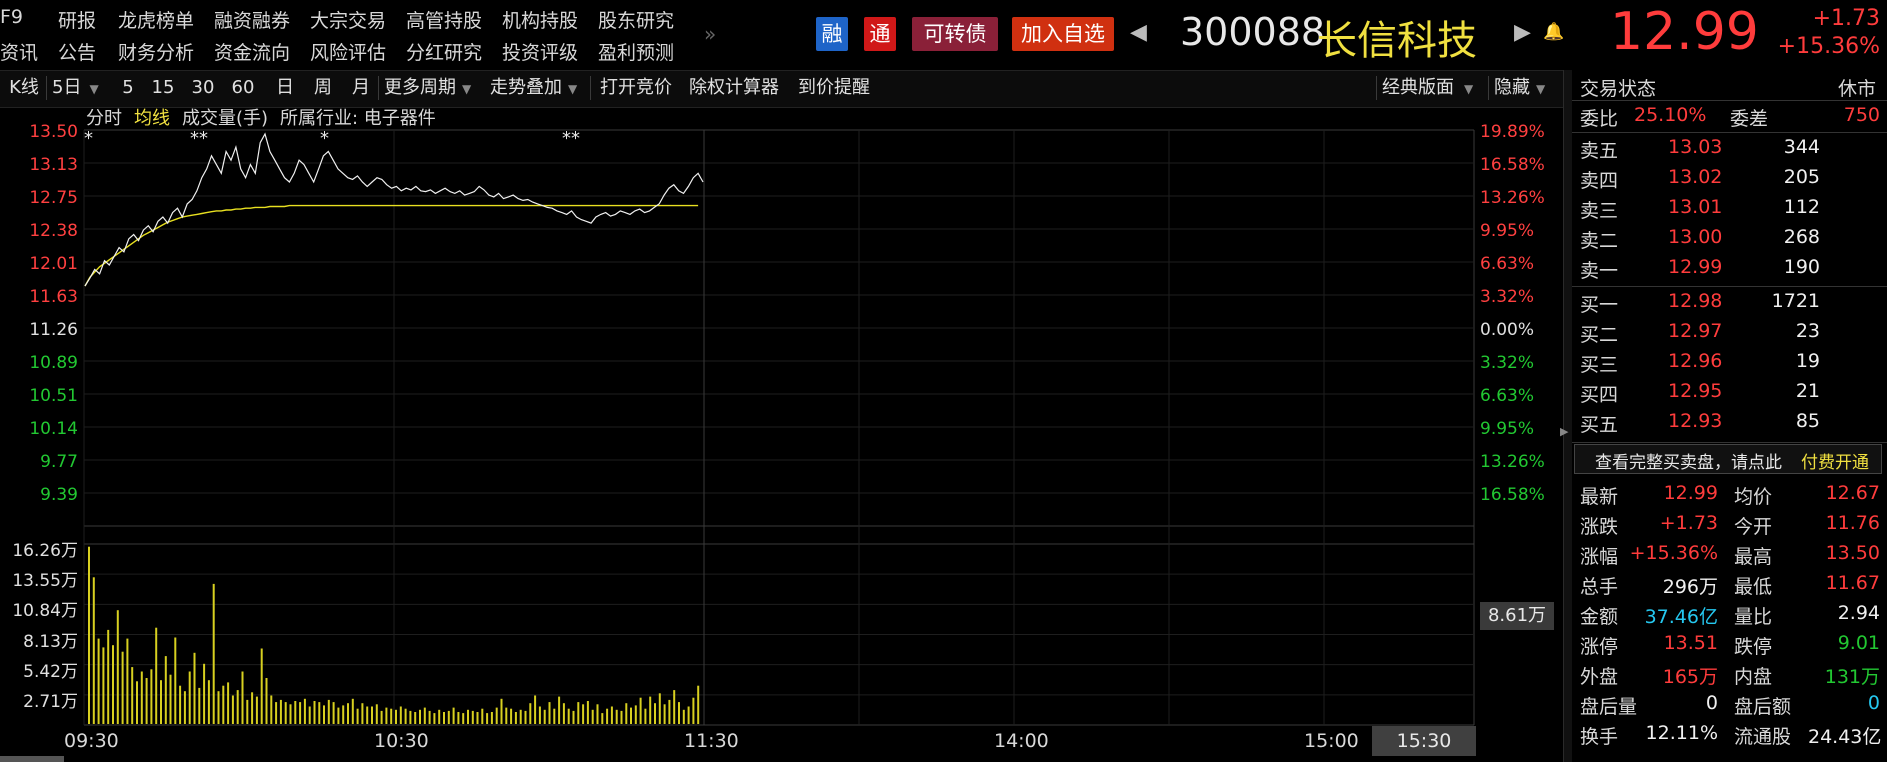 The width and height of the screenshot is (1887, 762). What do you see at coordinates (1618, 89) in the screenshot?
I see `trade-status-label: 交易状态` at bounding box center [1618, 89].